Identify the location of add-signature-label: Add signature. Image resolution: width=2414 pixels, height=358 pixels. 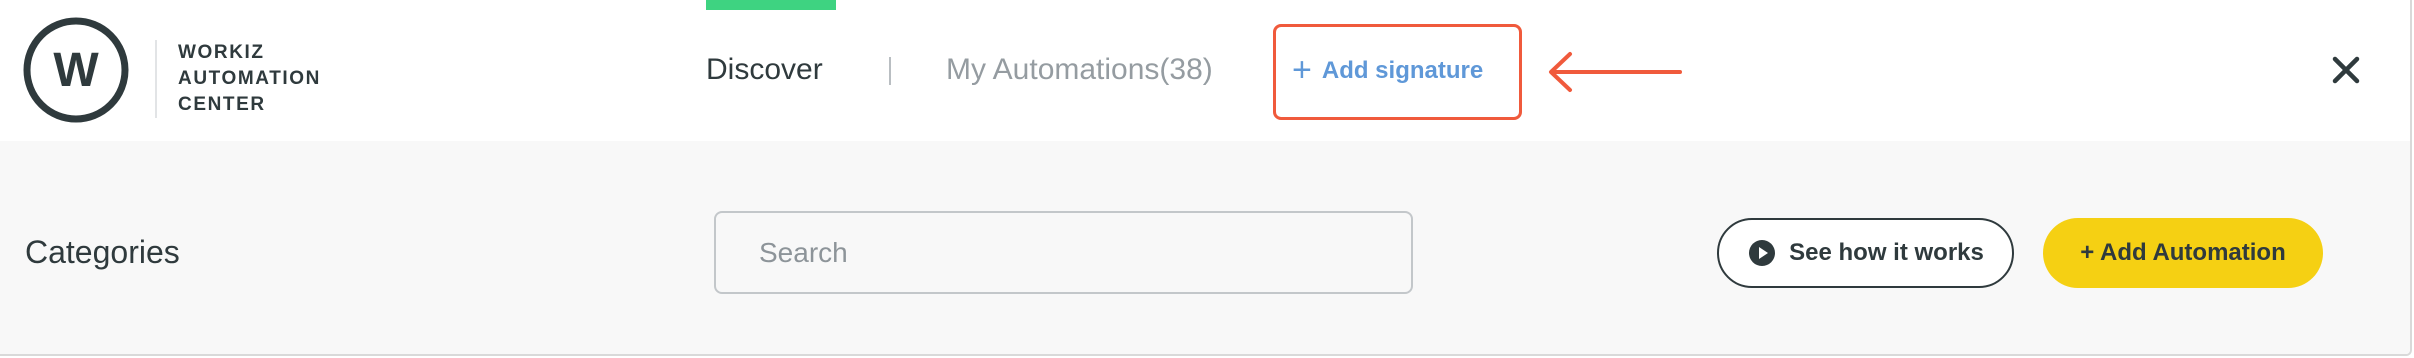
(1402, 70).